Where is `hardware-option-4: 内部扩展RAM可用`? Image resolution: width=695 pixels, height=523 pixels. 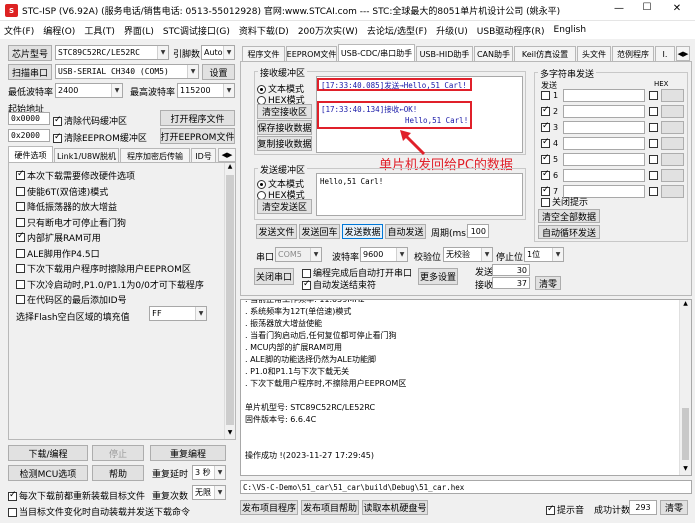
hardware-option-4: 内部扩展RAM可用 is located at coordinates (58, 237).